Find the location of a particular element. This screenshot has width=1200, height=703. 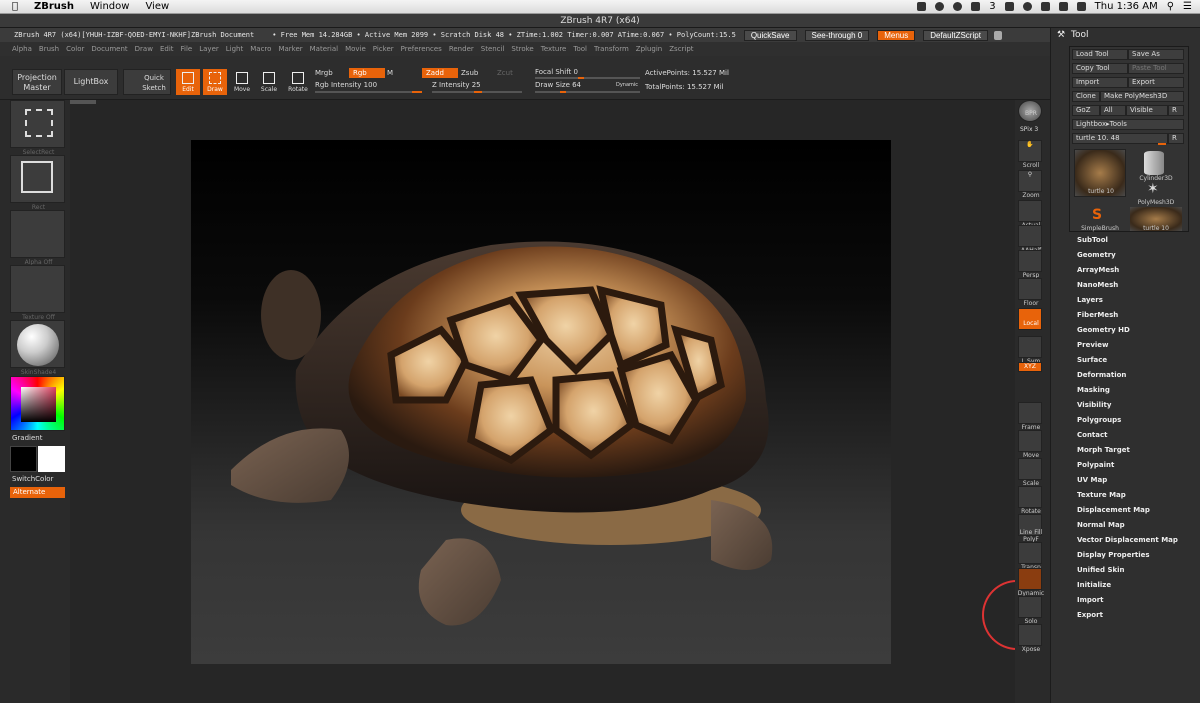

scale-view-button: Scale is located at coordinates (1030, 472).